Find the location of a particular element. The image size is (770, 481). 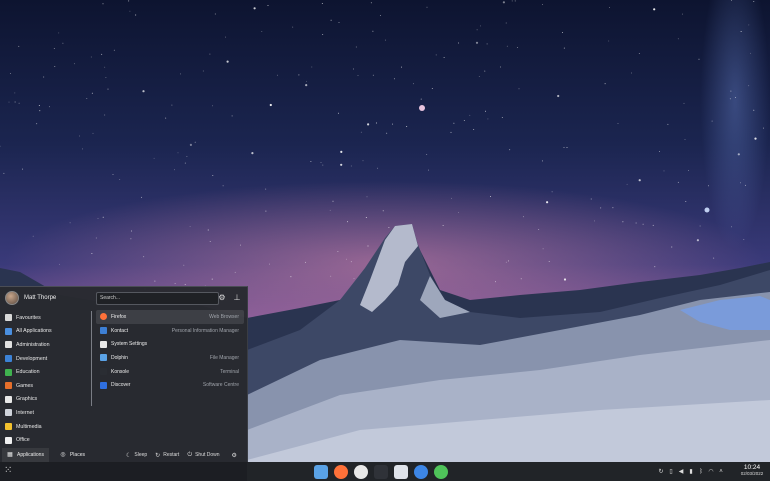

user-name: Matt Thorpe is located at coordinates (40, 298).